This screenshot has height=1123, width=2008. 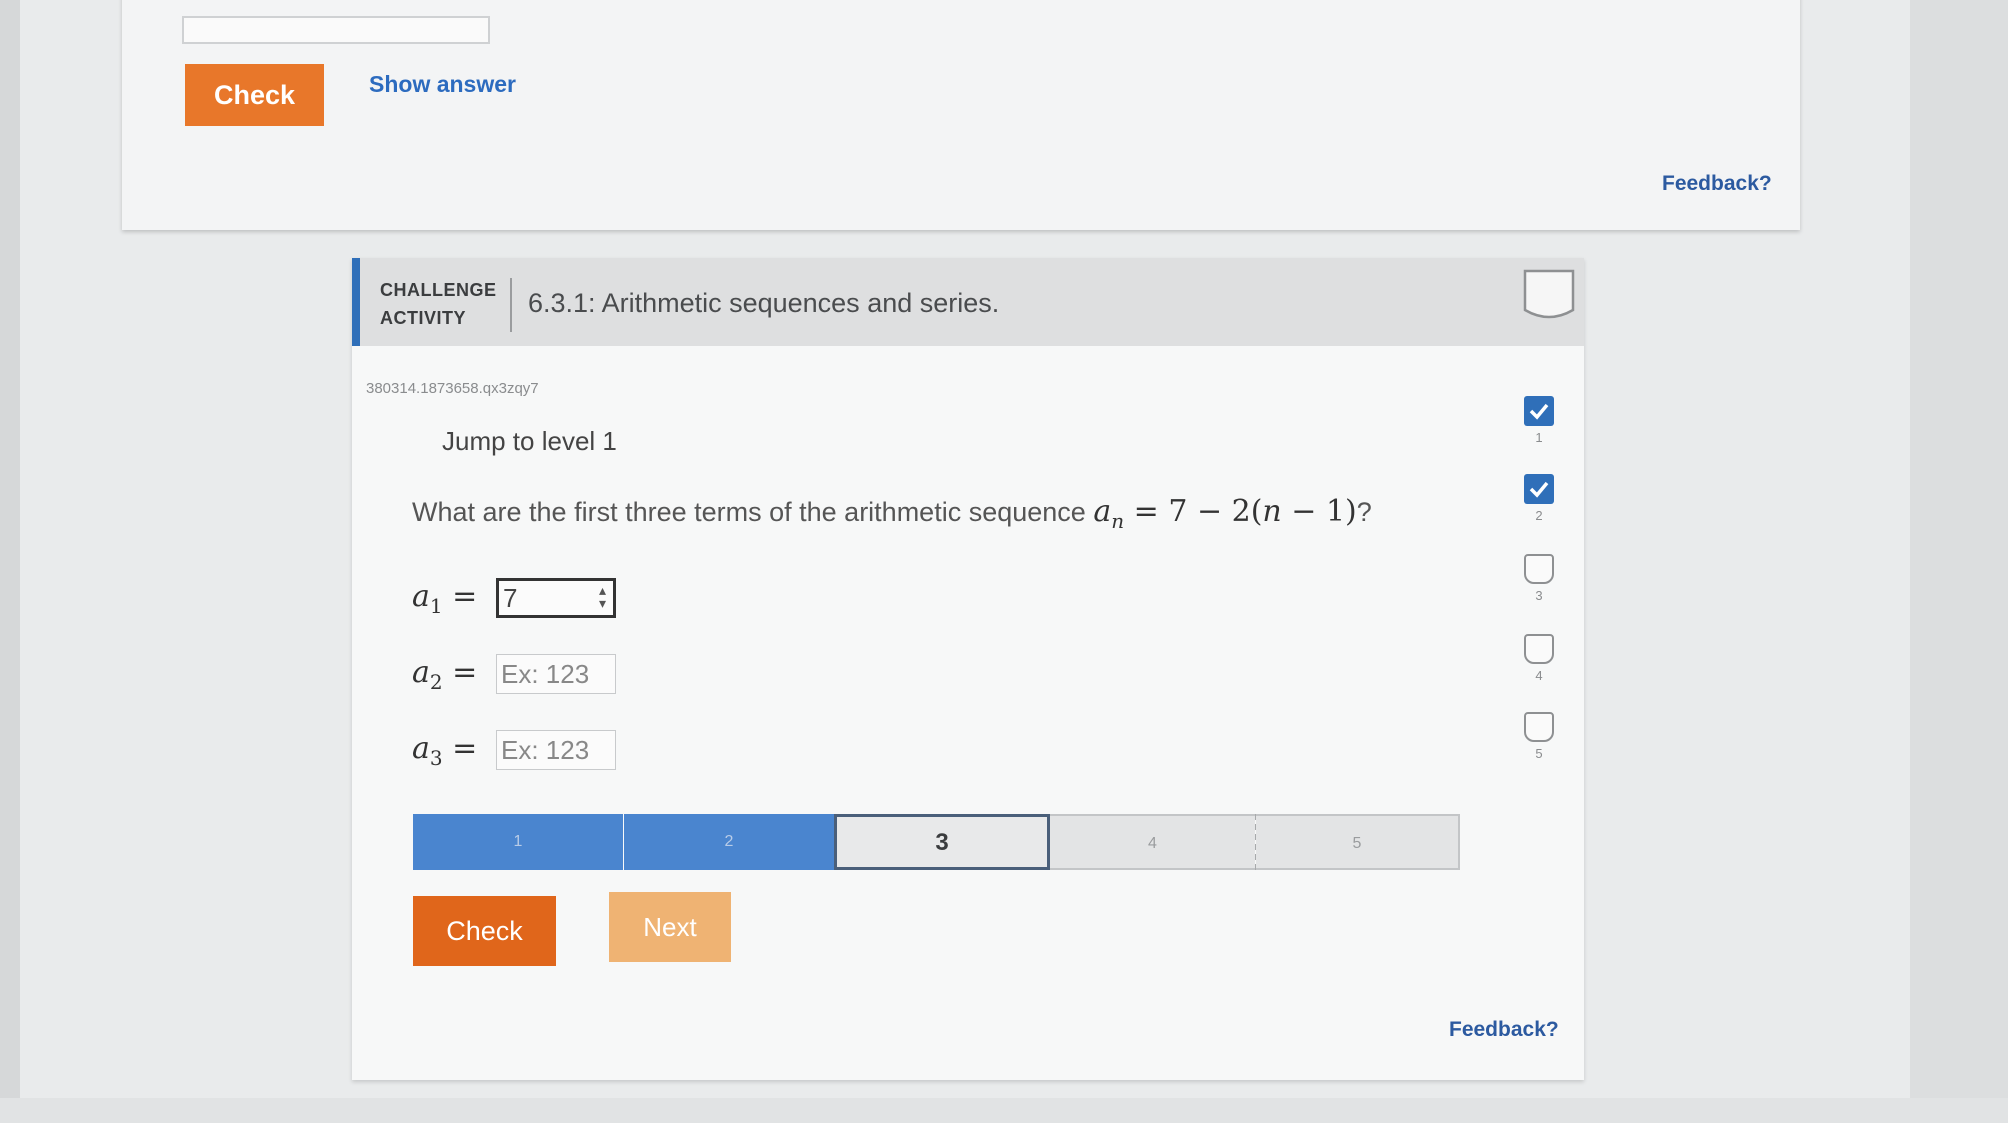 I want to click on a1-input-wrapper: ▴▾, so click(x=556, y=598).